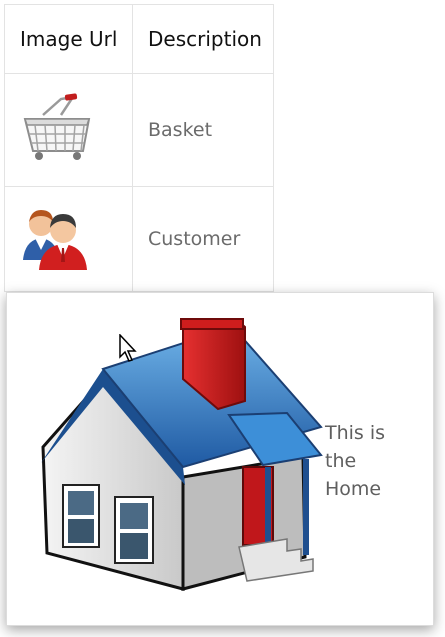  Describe the element at coordinates (68, 39) in the screenshot. I see `column-header-image-url: Image Url` at that location.